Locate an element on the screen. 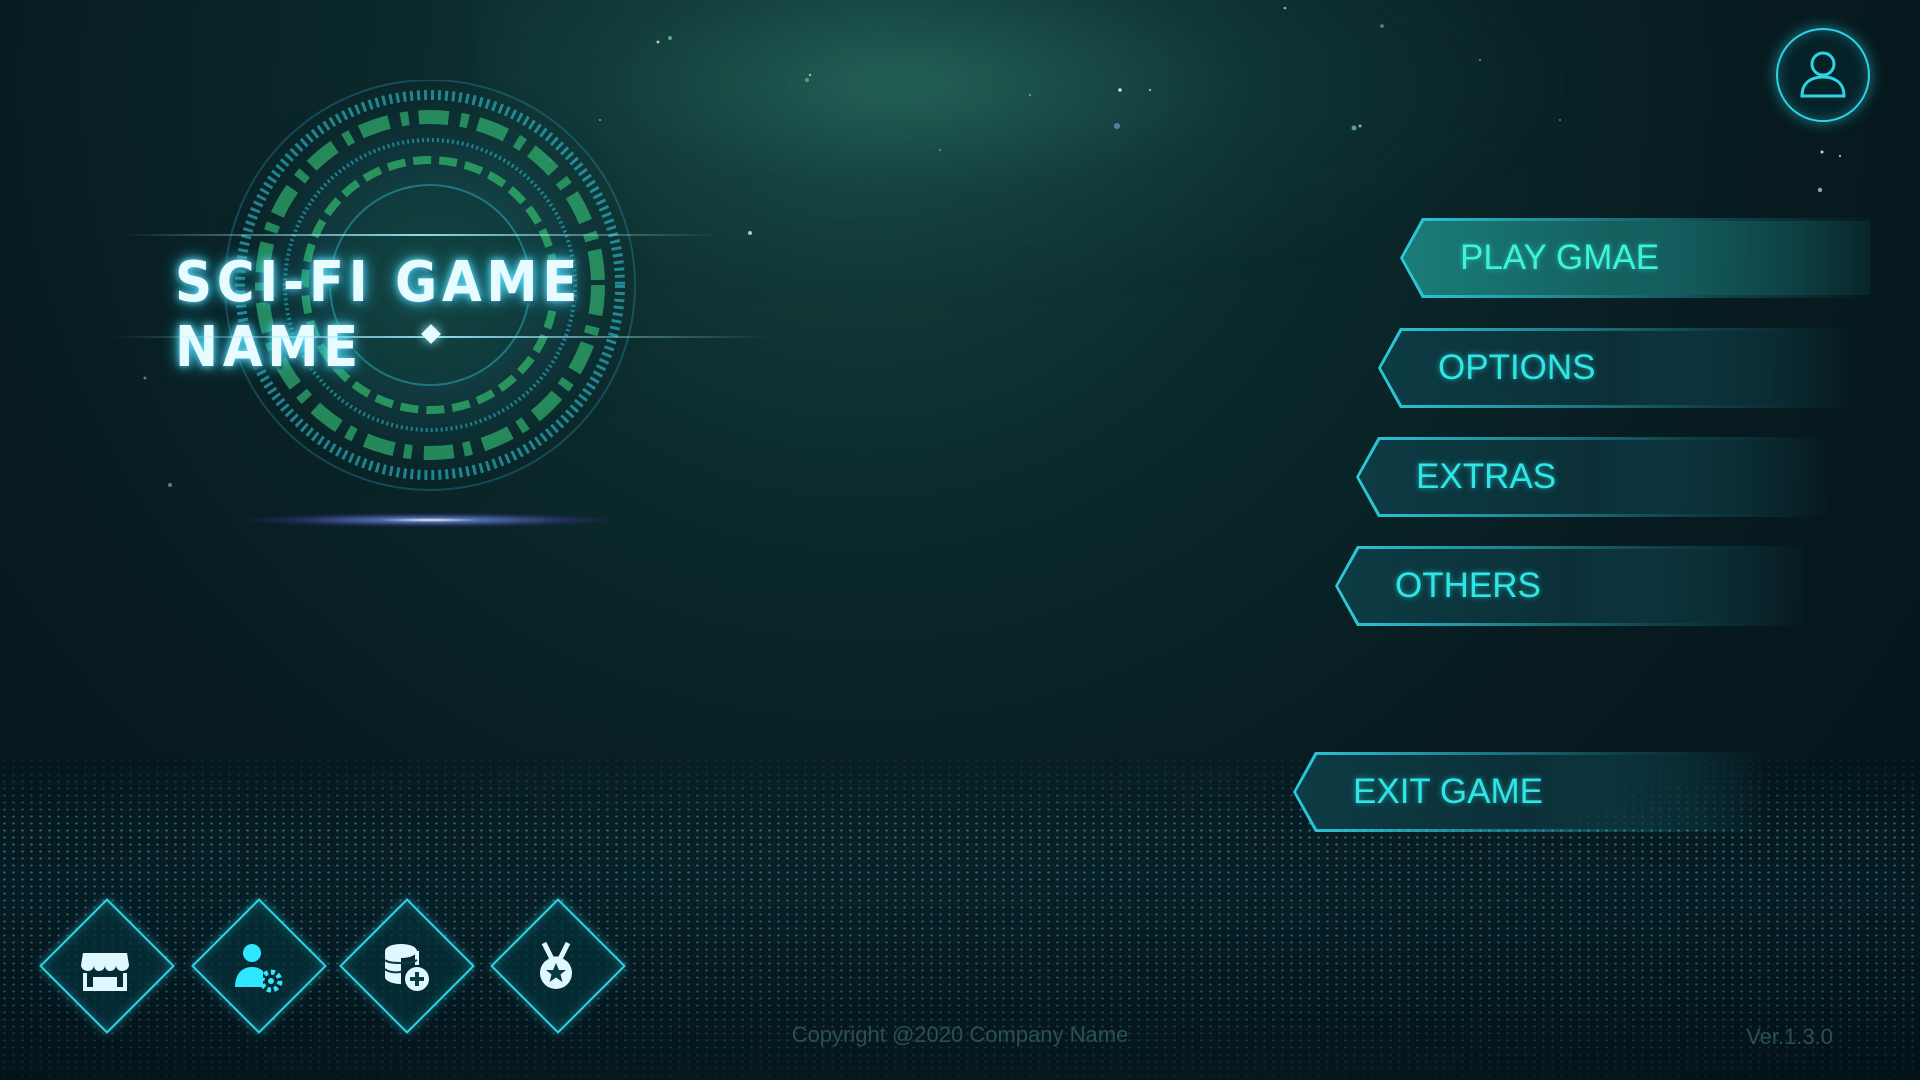  title-line-top is located at coordinates (420, 235).